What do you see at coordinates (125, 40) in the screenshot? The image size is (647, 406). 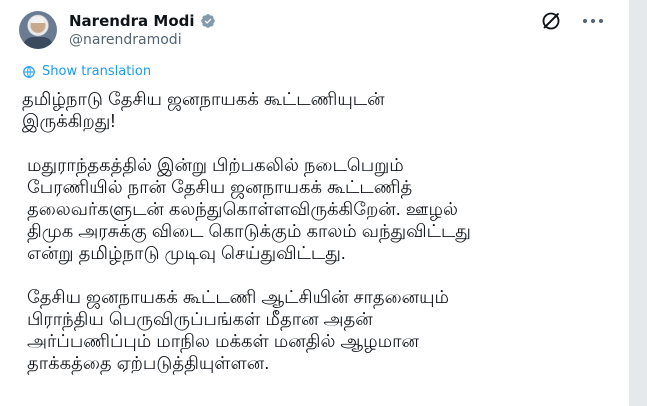 I see `author-handle: @narendramodi` at bounding box center [125, 40].